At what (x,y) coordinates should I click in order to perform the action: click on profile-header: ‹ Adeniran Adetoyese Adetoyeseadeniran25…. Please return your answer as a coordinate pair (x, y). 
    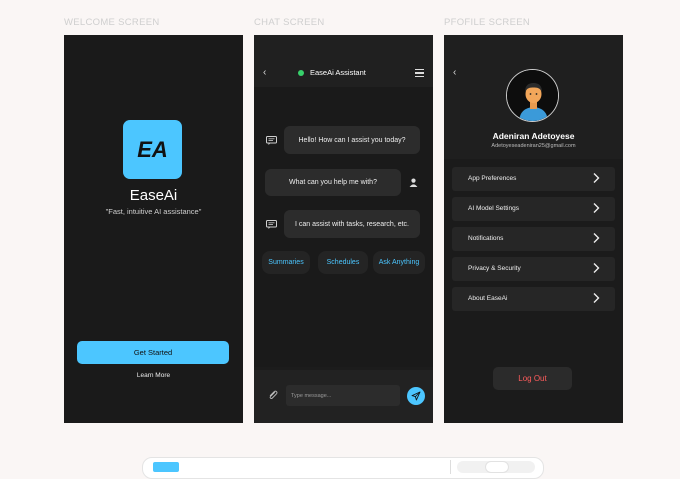
    Looking at the image, I should click on (533, 97).